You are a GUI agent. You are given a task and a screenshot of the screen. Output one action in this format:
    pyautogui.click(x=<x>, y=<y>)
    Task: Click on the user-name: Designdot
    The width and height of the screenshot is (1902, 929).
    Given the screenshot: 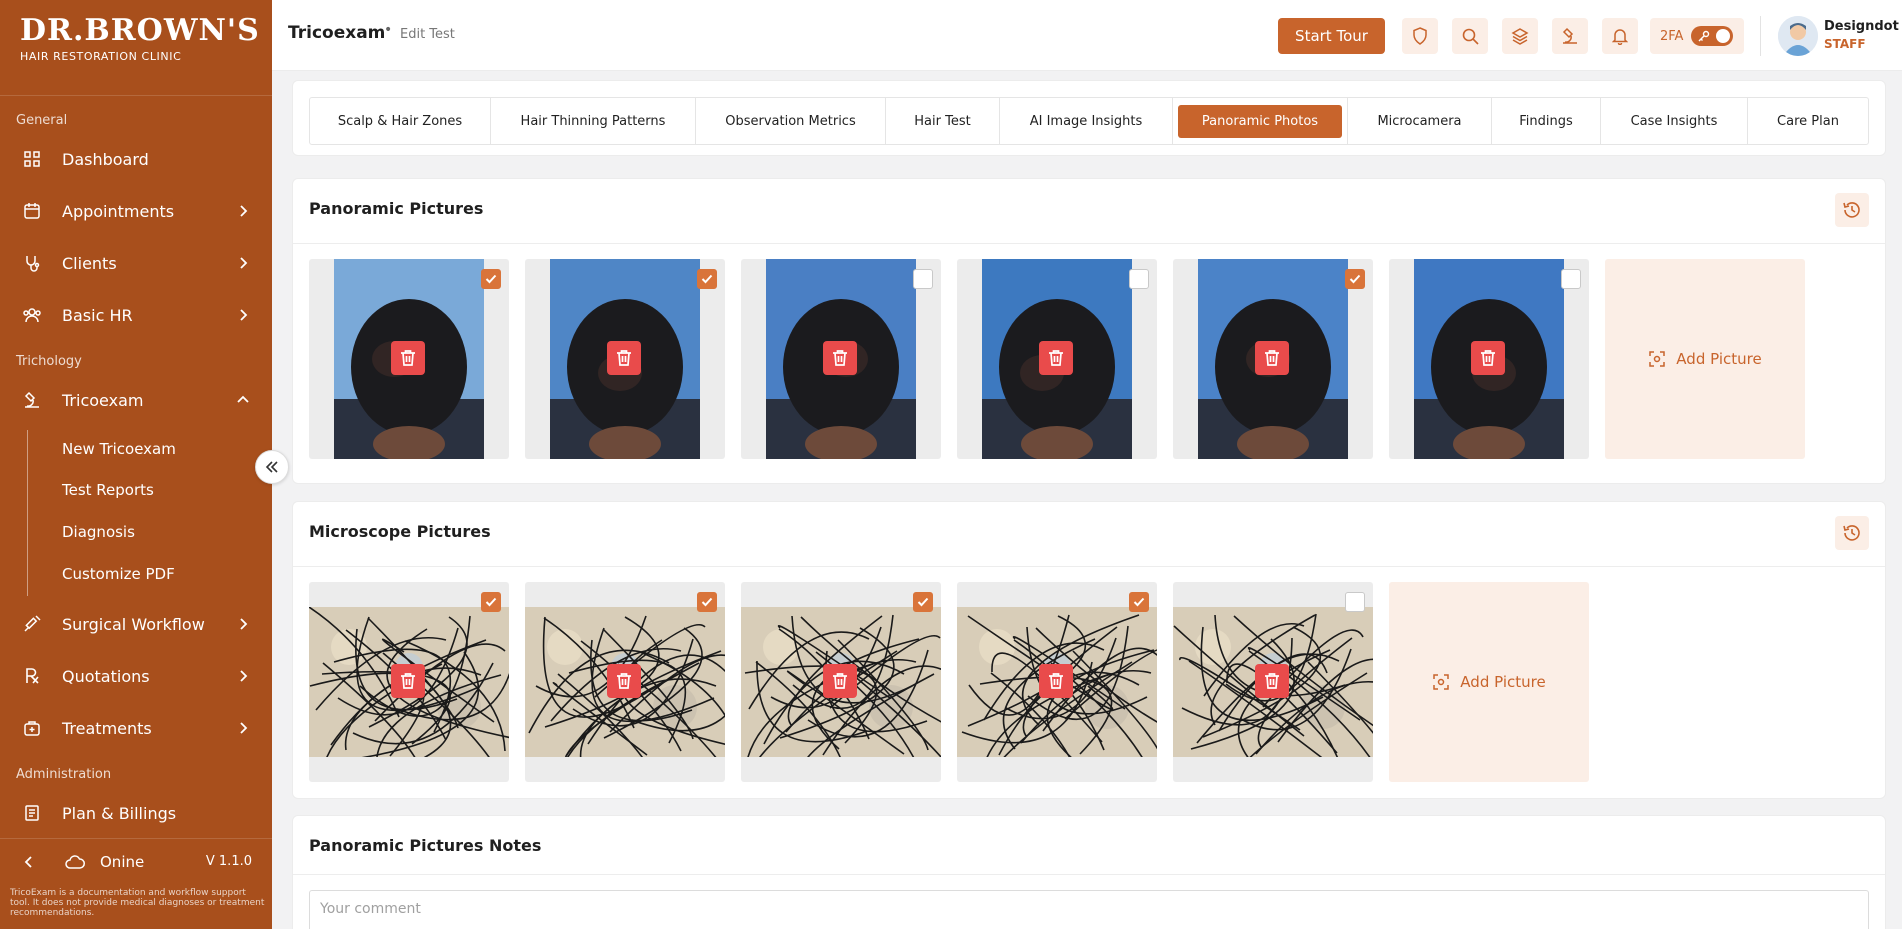 What is the action you would take?
    pyautogui.click(x=1861, y=26)
    